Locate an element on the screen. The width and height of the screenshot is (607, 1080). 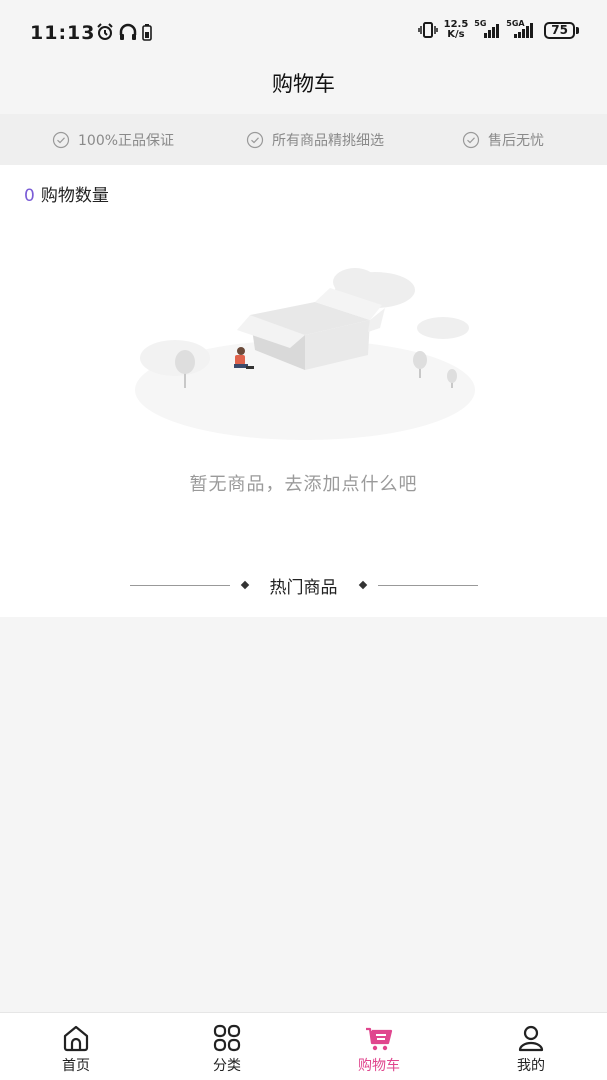
page-title: 购物车 is located at coordinates (303, 84).